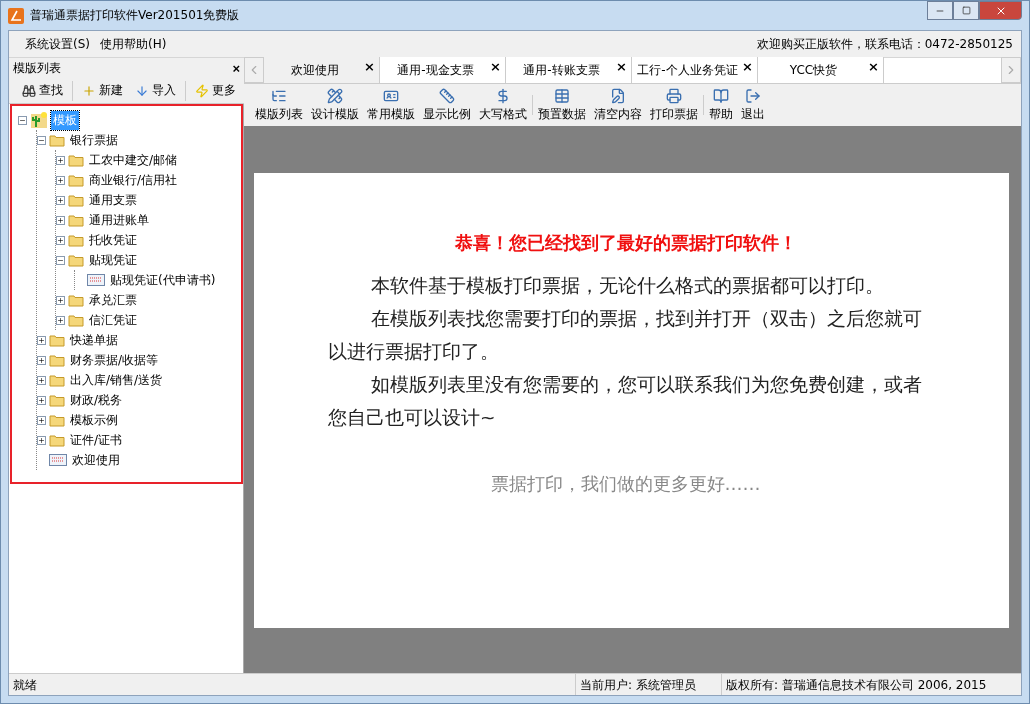 This screenshot has height=704, width=1030. Describe the element at coordinates (42, 90) in the screenshot. I see `toolbar-button: 查找` at that location.